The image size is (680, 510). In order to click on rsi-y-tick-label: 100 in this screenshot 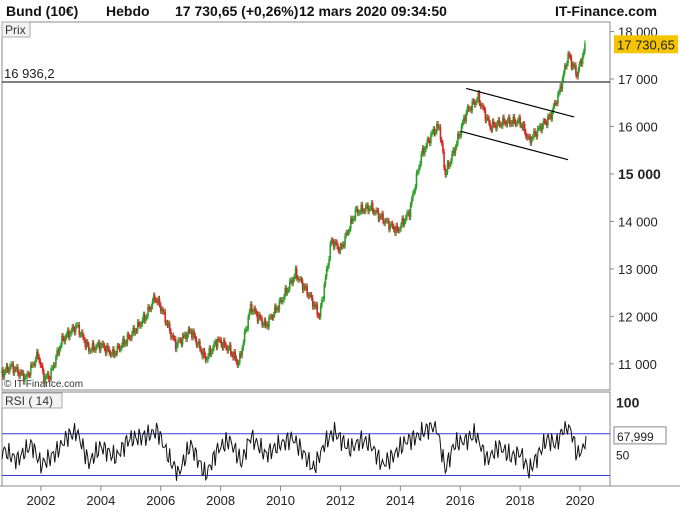, I will do `click(628, 402)`.